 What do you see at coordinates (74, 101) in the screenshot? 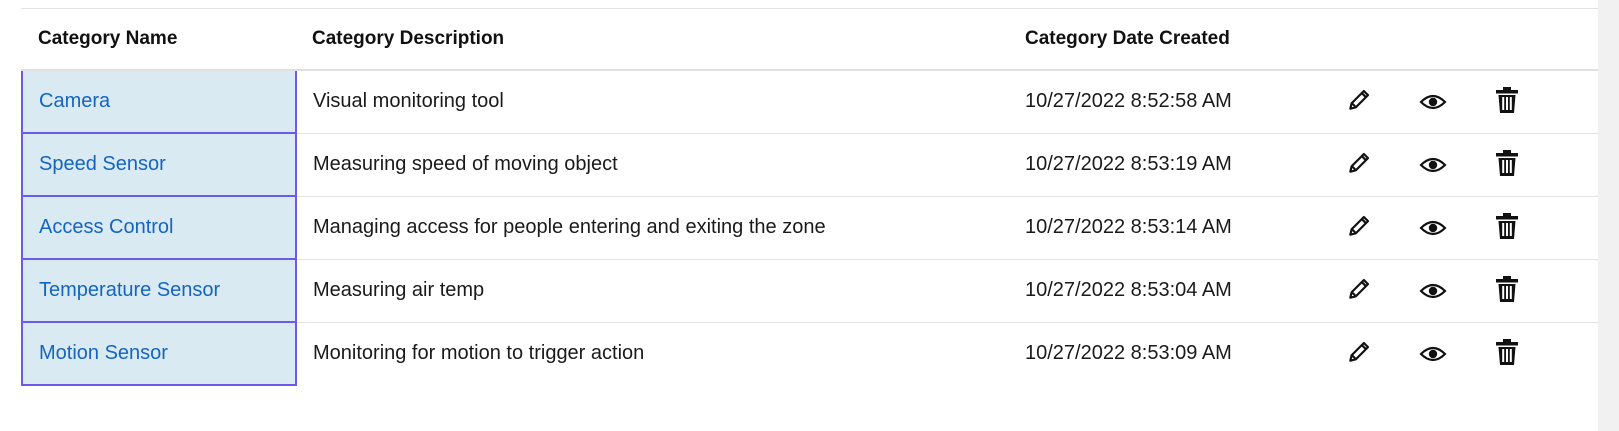
I see `category-name-link: Camera` at bounding box center [74, 101].